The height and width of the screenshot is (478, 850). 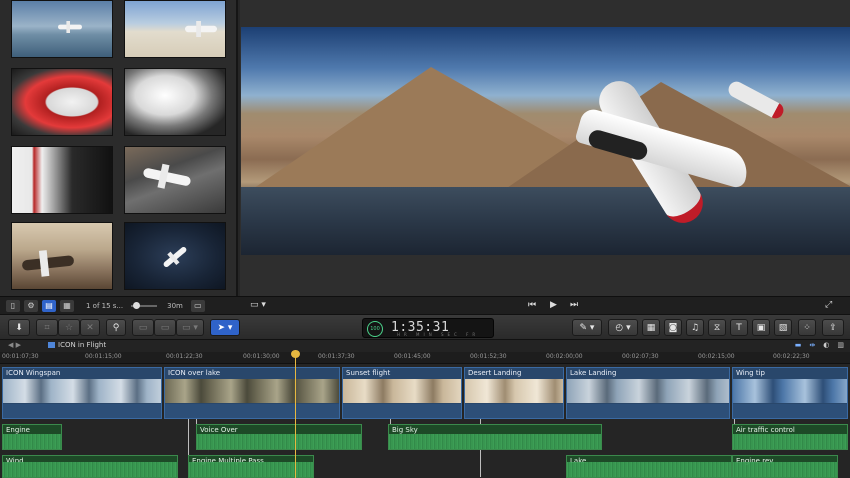 I want to click on ruler-tick: 00:02:22;30, so click(x=791, y=356).